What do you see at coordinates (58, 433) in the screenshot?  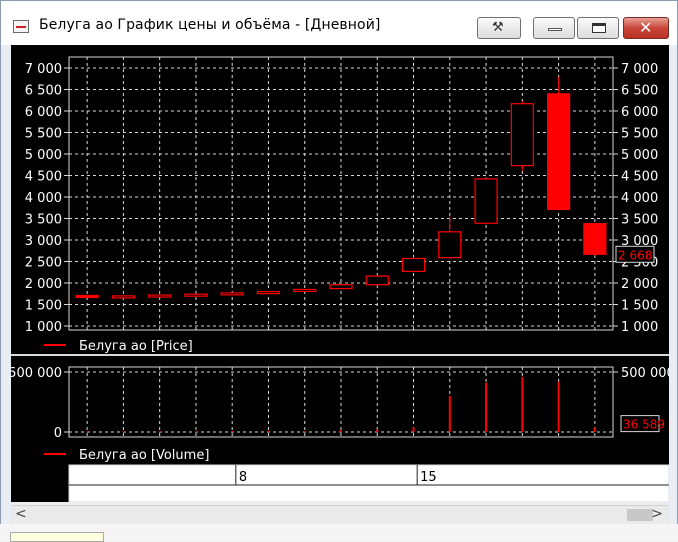 I see `volume-axis-label-left: 0` at bounding box center [58, 433].